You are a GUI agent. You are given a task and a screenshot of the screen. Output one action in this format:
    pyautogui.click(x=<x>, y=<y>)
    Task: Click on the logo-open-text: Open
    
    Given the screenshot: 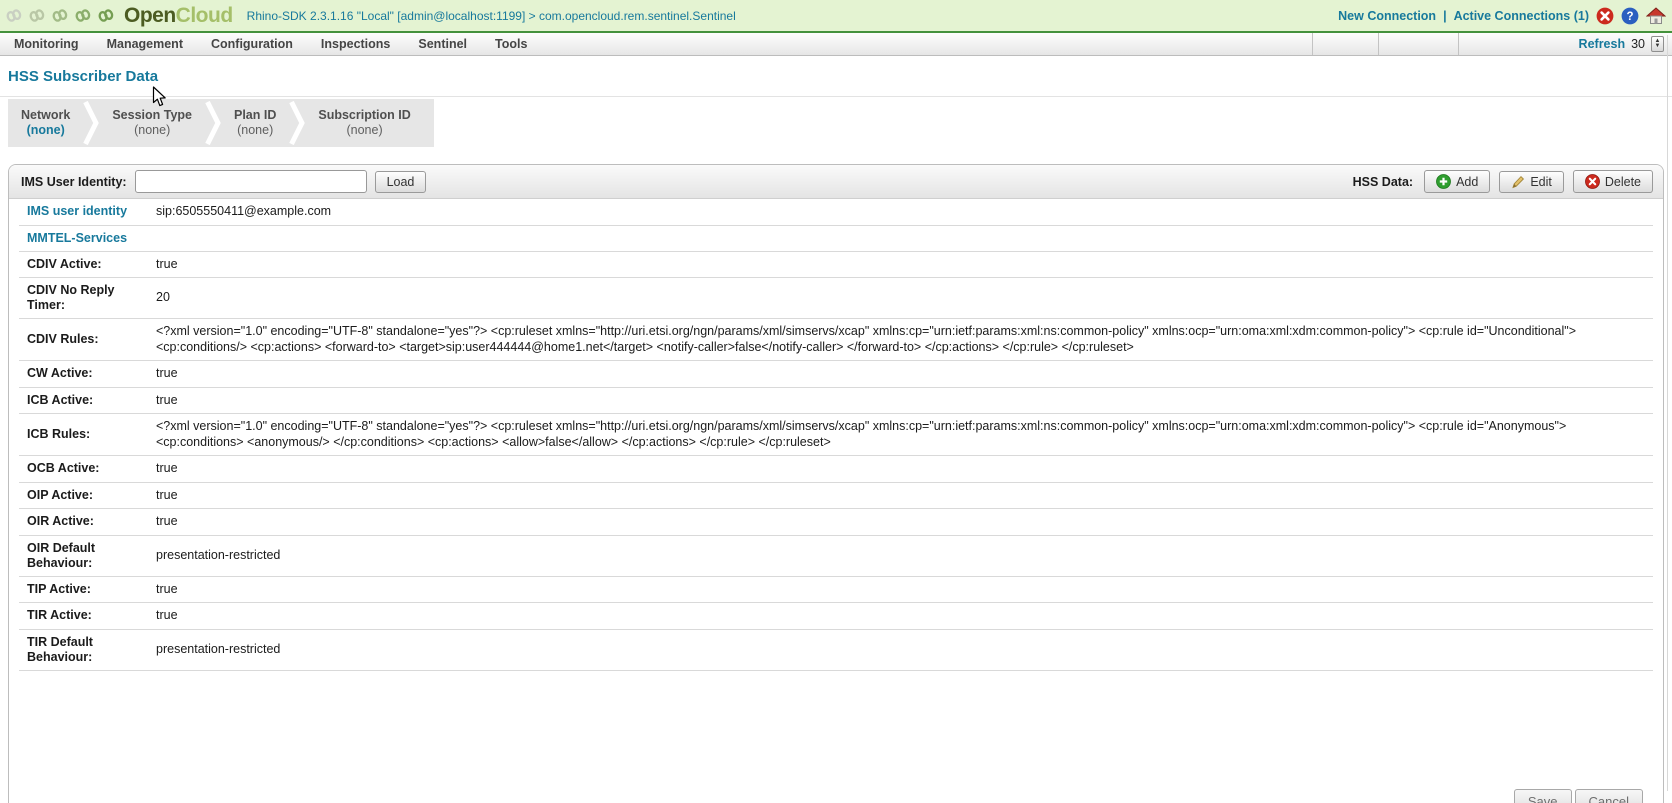 What is the action you would take?
    pyautogui.click(x=150, y=15)
    